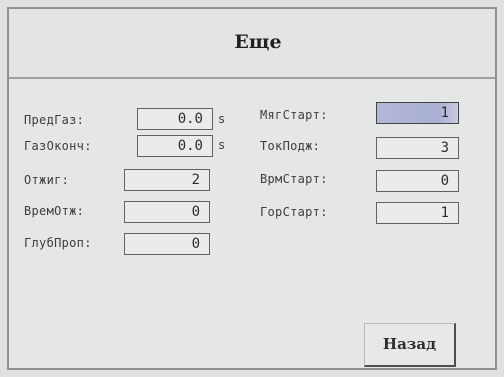 The image size is (504, 377). What do you see at coordinates (54, 120) in the screenshot?
I see `label-pre-gas: ПредГаз:` at bounding box center [54, 120].